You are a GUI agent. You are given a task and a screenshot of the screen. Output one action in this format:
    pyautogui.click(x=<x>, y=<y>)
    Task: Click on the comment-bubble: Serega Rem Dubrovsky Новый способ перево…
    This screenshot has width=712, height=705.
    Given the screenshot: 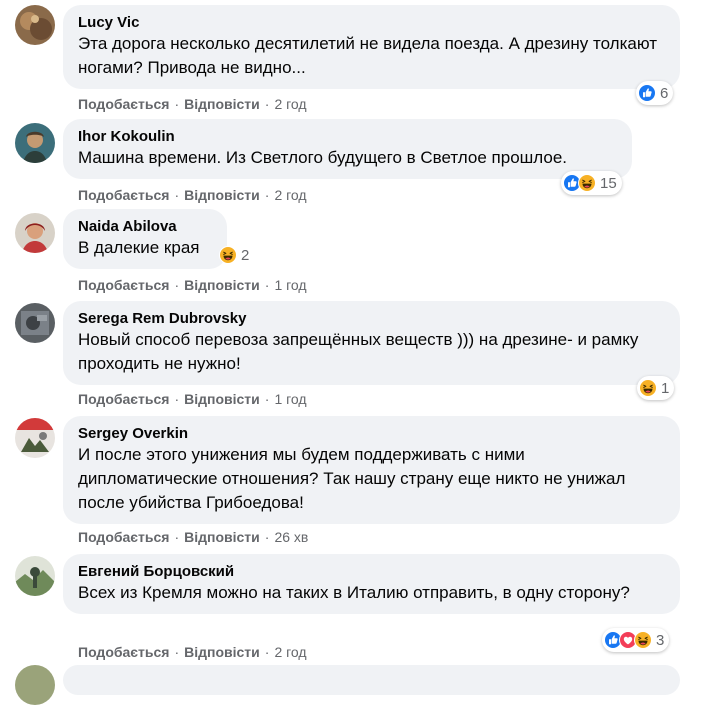 What is the action you would take?
    pyautogui.click(x=371, y=343)
    